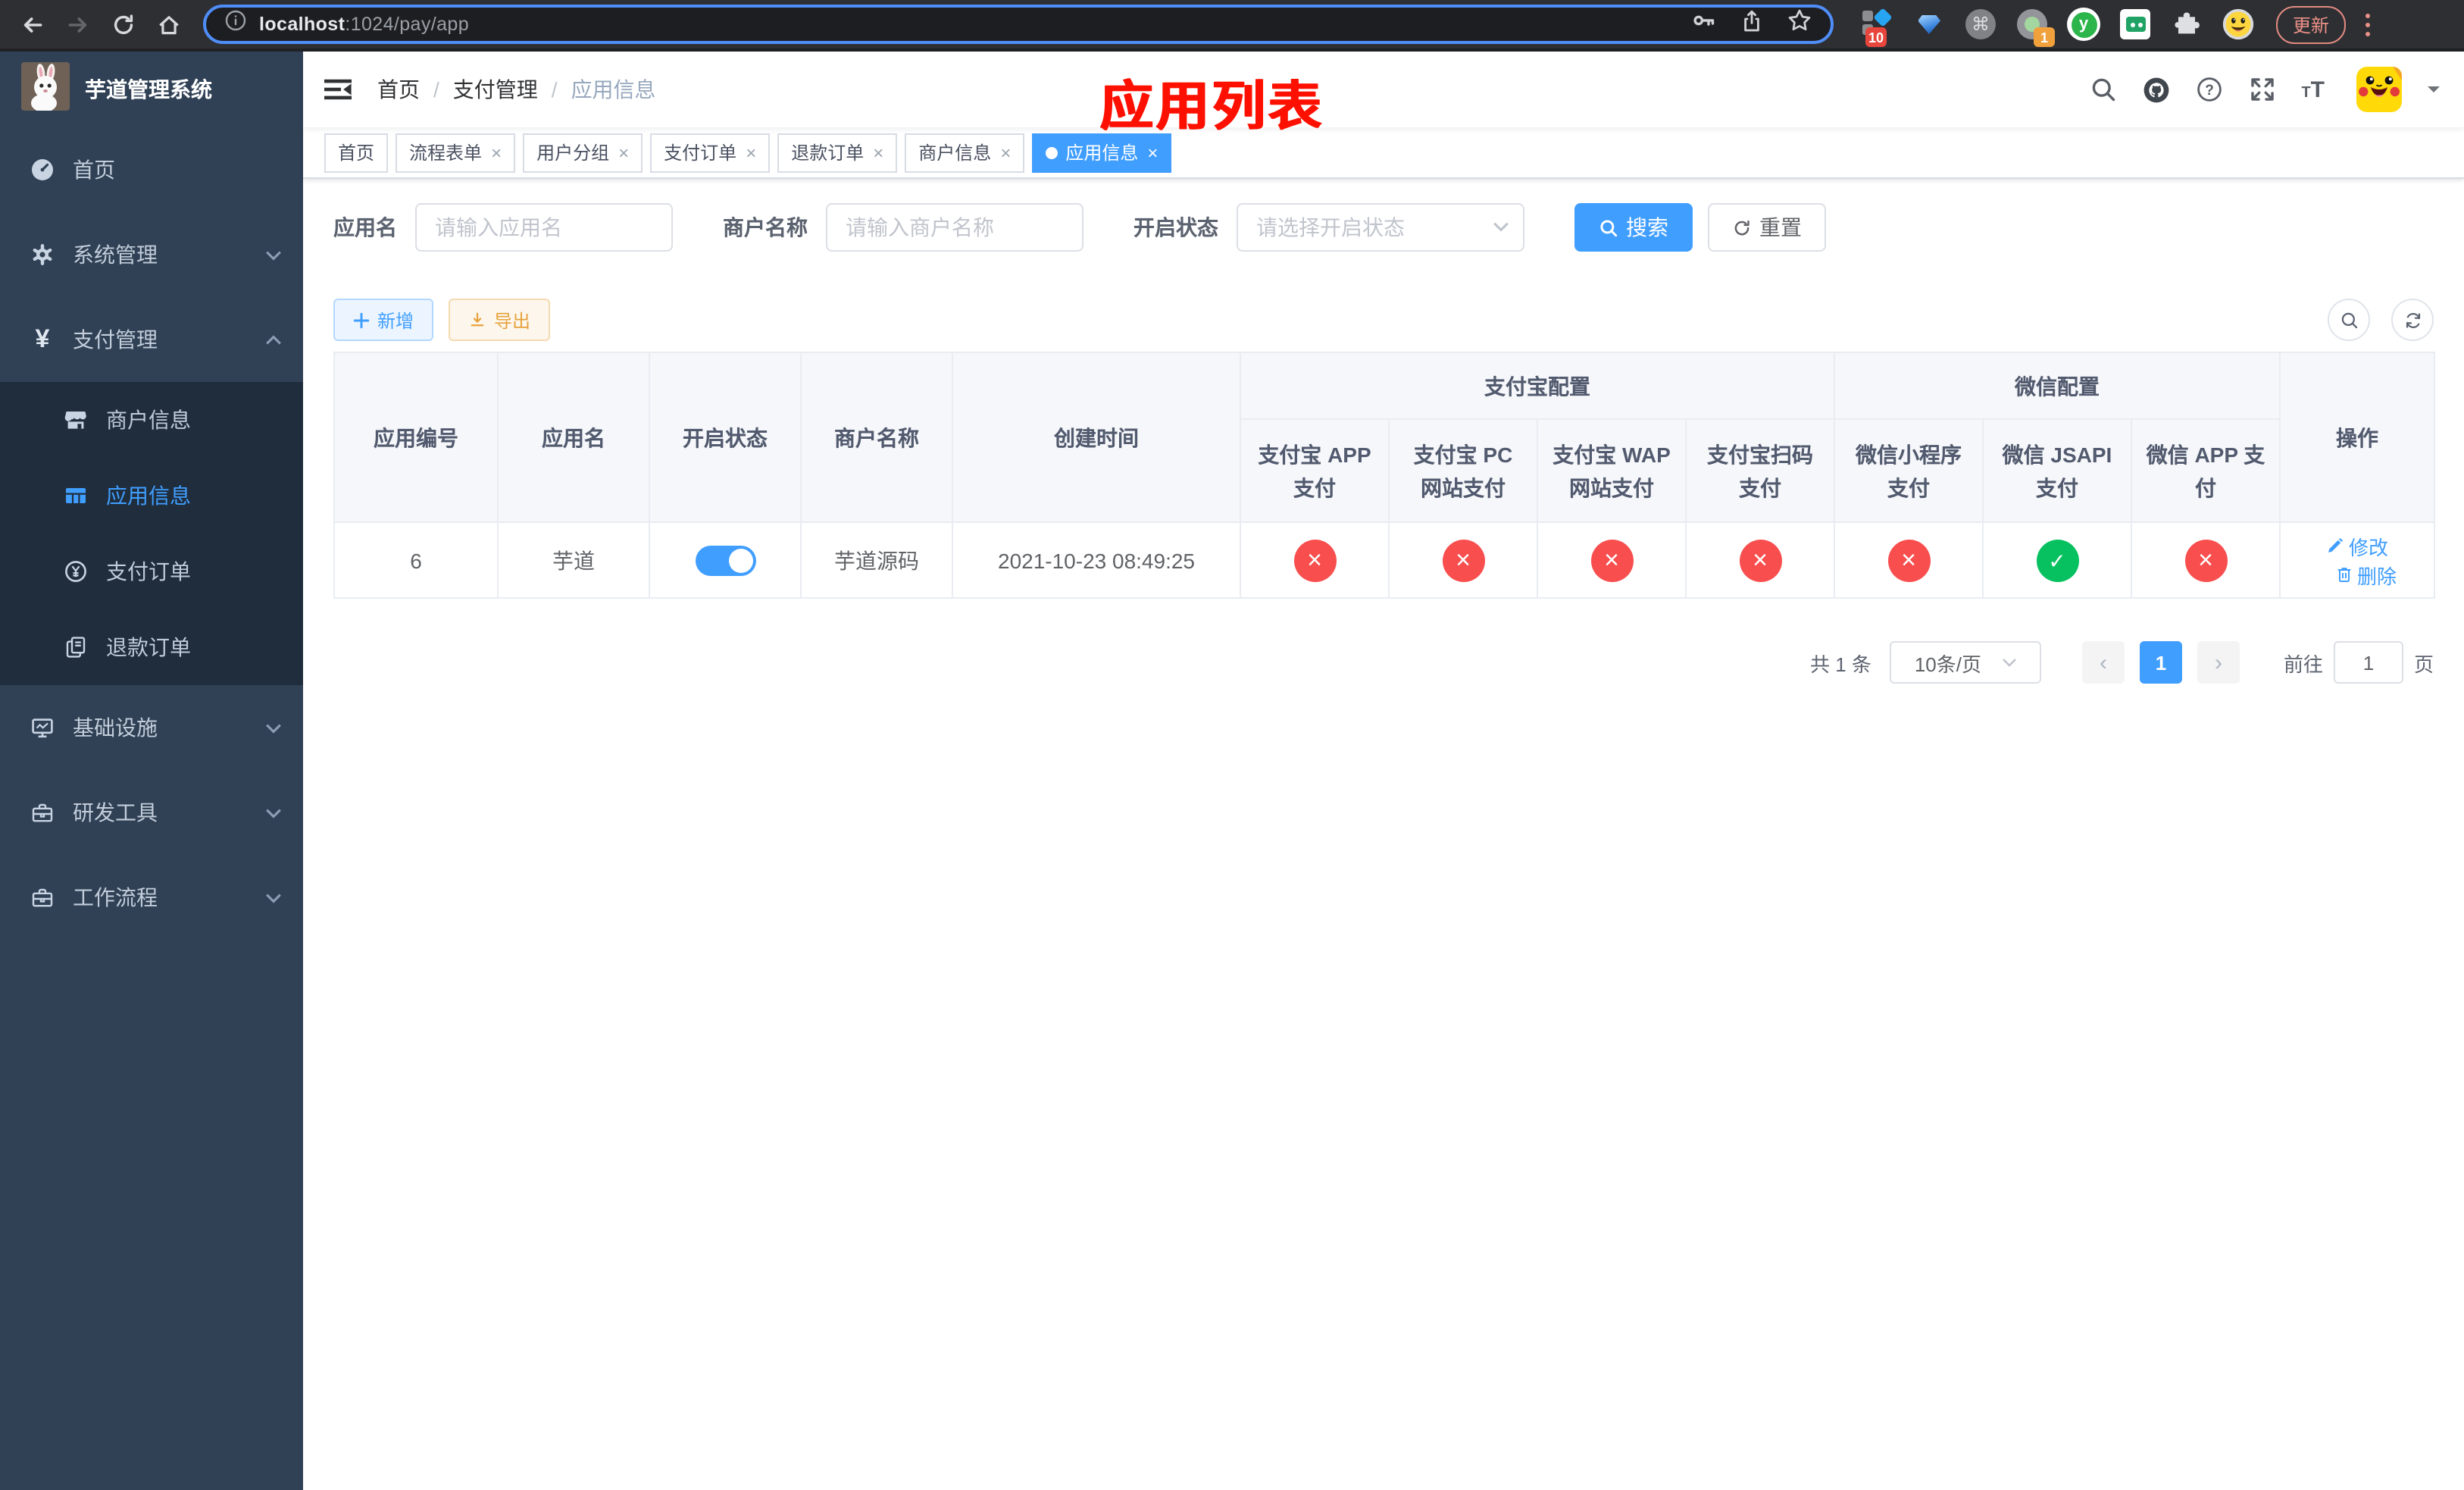 The height and width of the screenshot is (1490, 2464). What do you see at coordinates (2311, 24) in the screenshot?
I see `browser-update-button: 更新` at bounding box center [2311, 24].